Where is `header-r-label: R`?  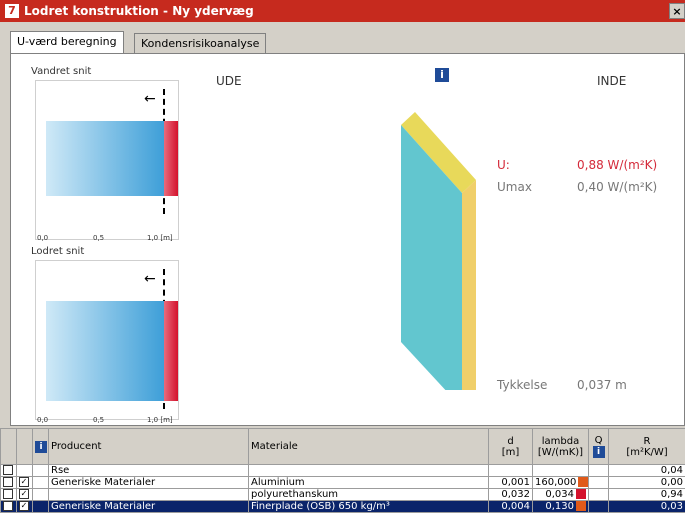 header-r-label: R is located at coordinates (647, 441).